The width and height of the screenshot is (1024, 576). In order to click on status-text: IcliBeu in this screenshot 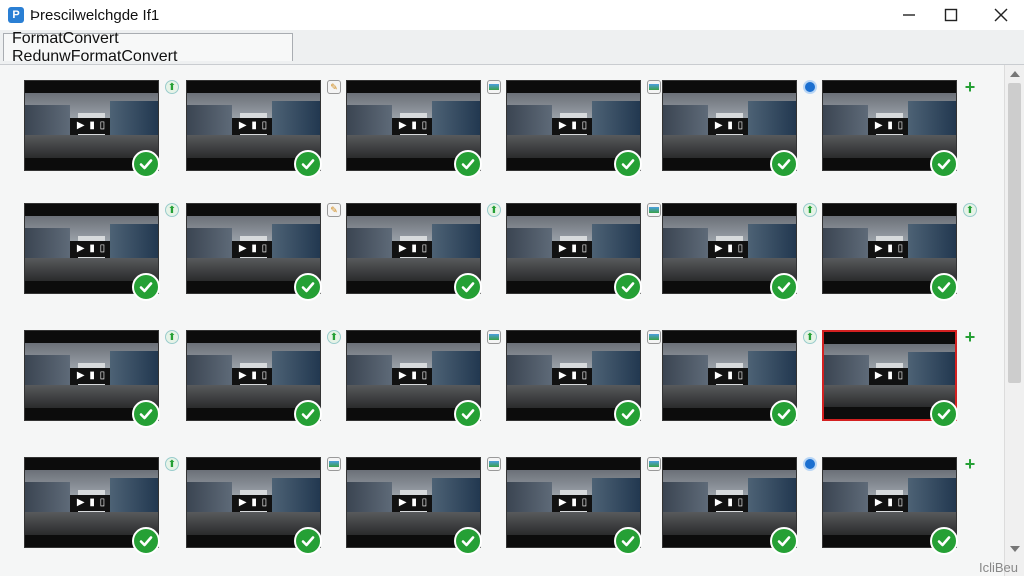, I will do `click(998, 567)`.